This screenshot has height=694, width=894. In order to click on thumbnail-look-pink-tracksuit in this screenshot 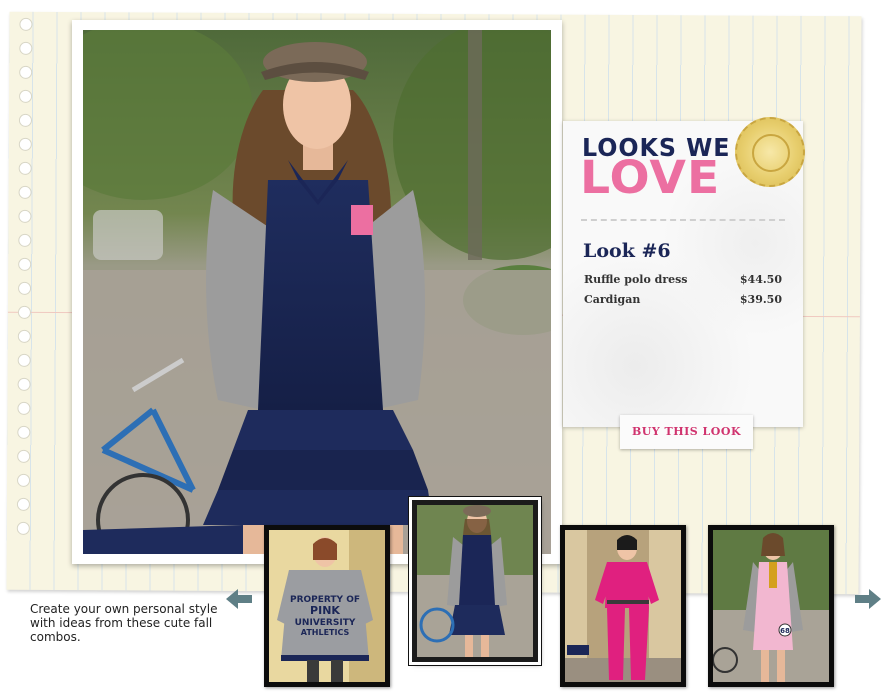, I will do `click(623, 606)`.